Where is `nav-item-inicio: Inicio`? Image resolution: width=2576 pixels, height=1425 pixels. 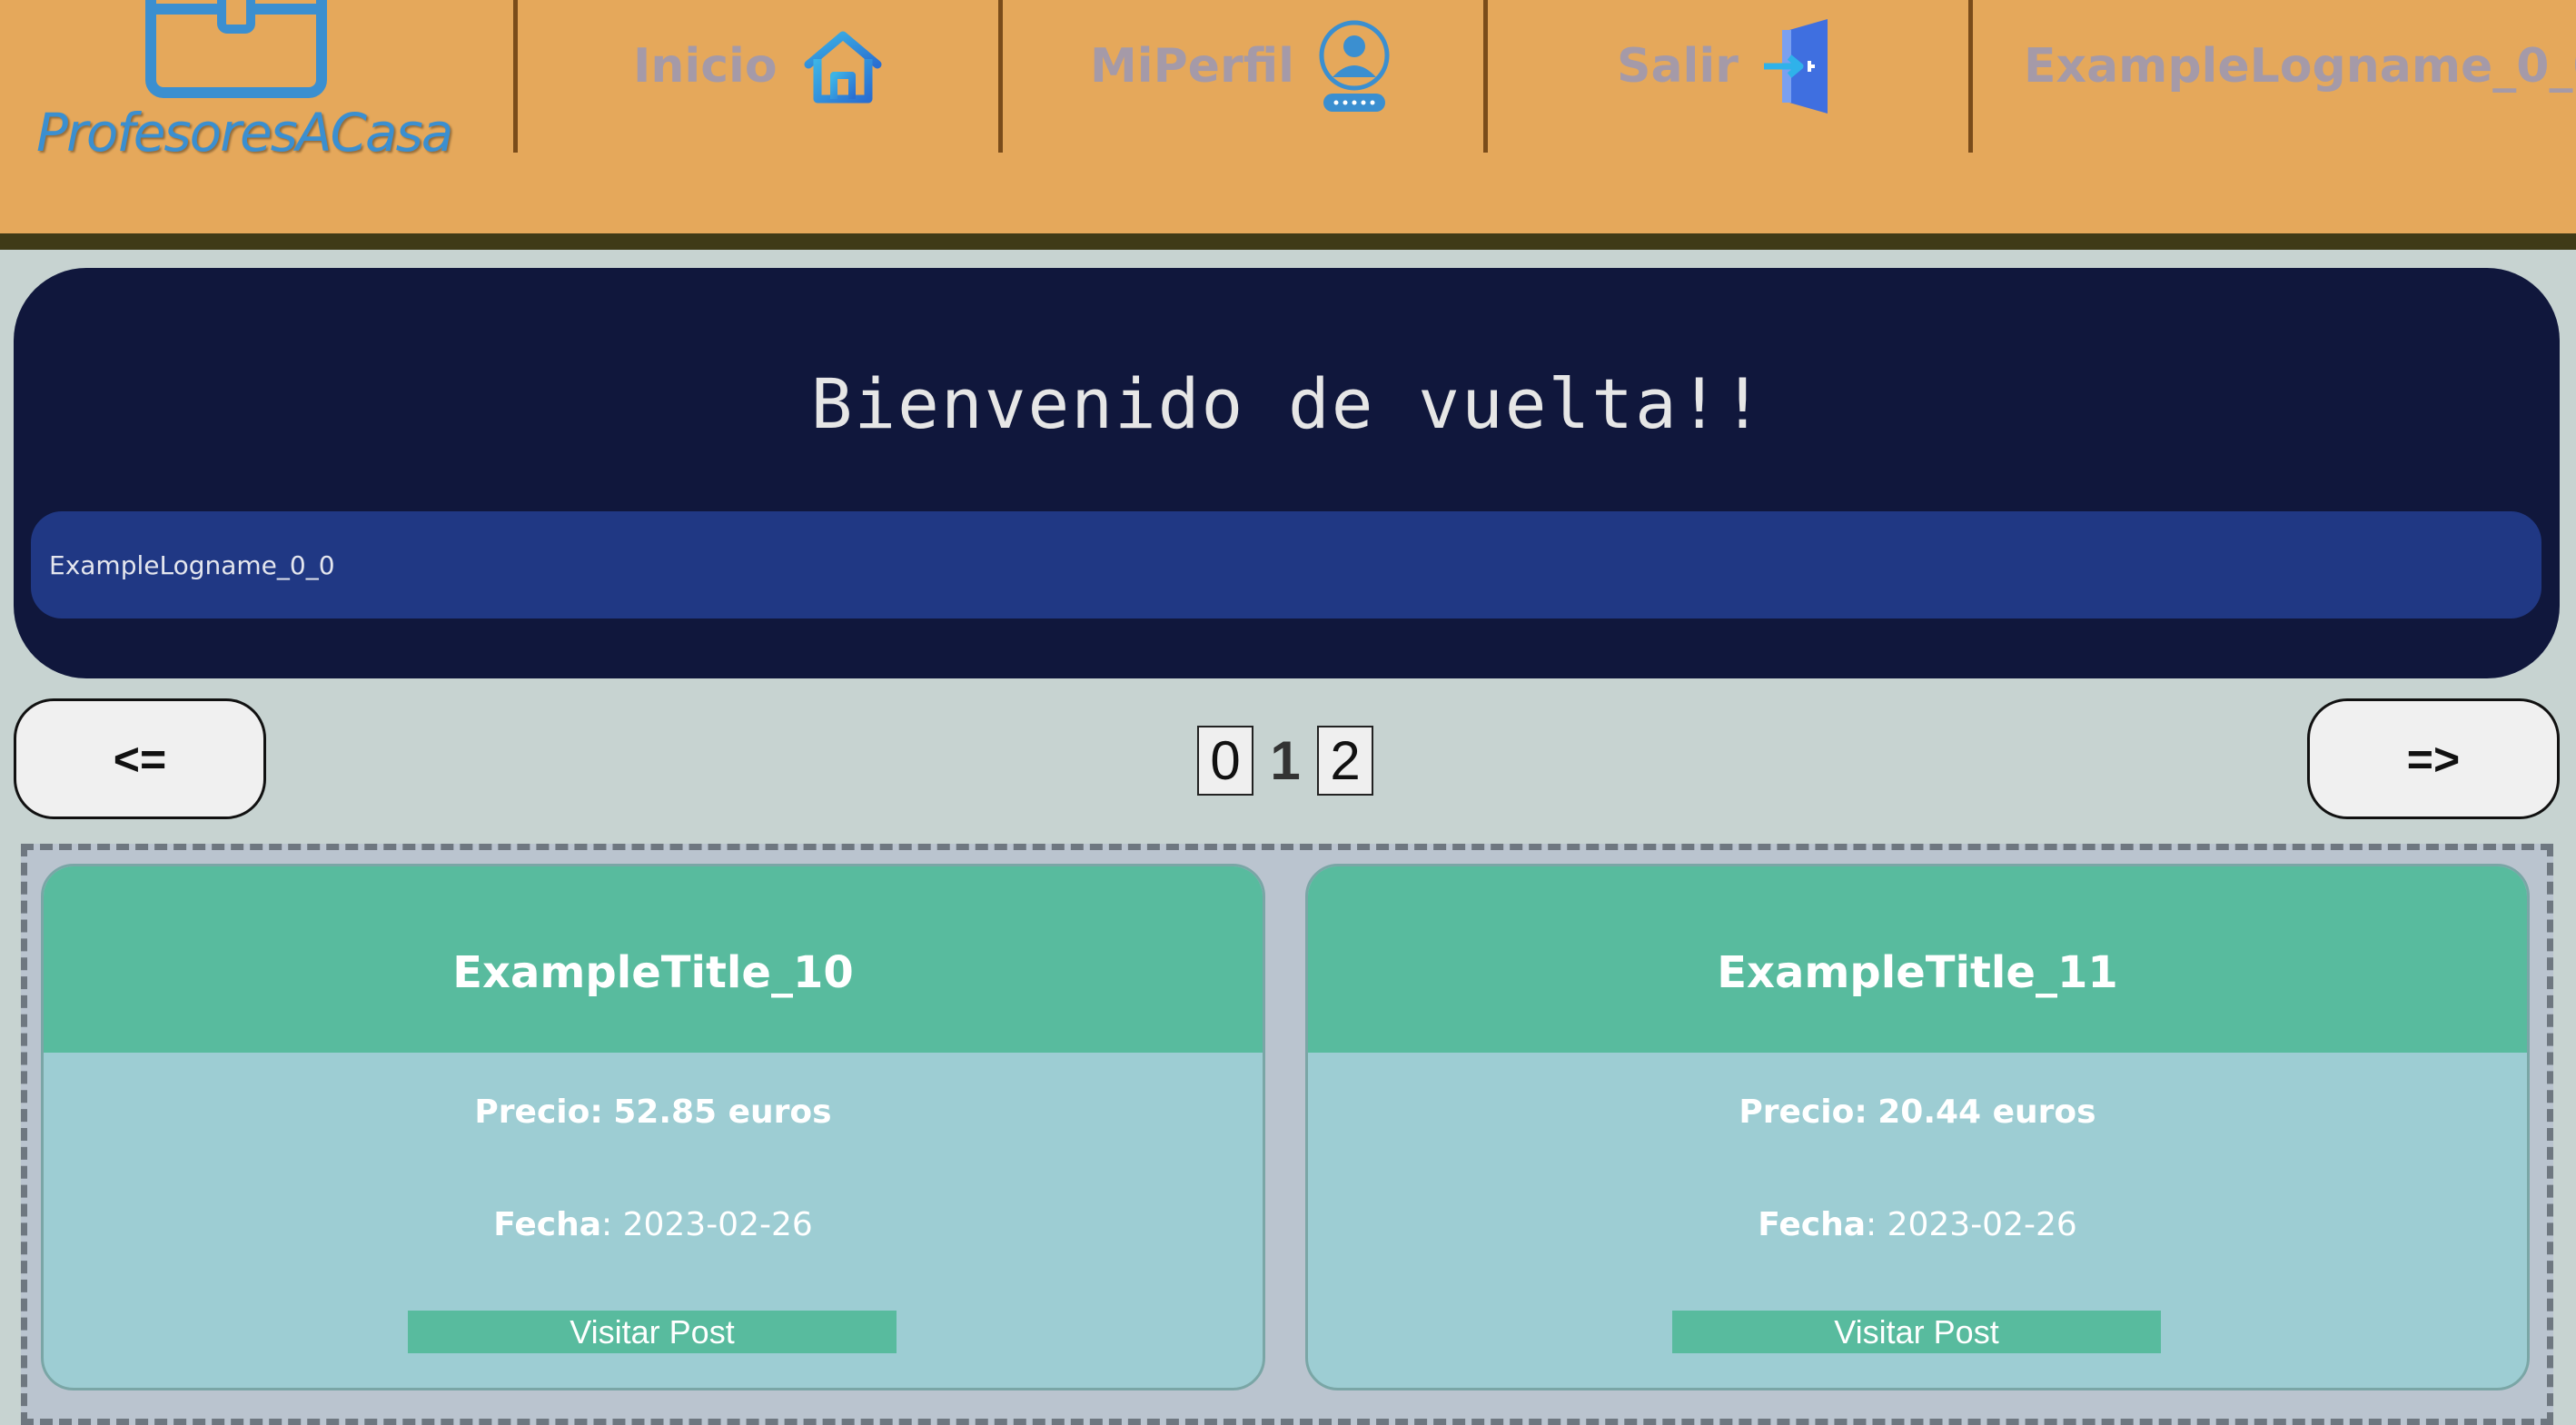 nav-item-inicio: Inicio is located at coordinates (759, 66).